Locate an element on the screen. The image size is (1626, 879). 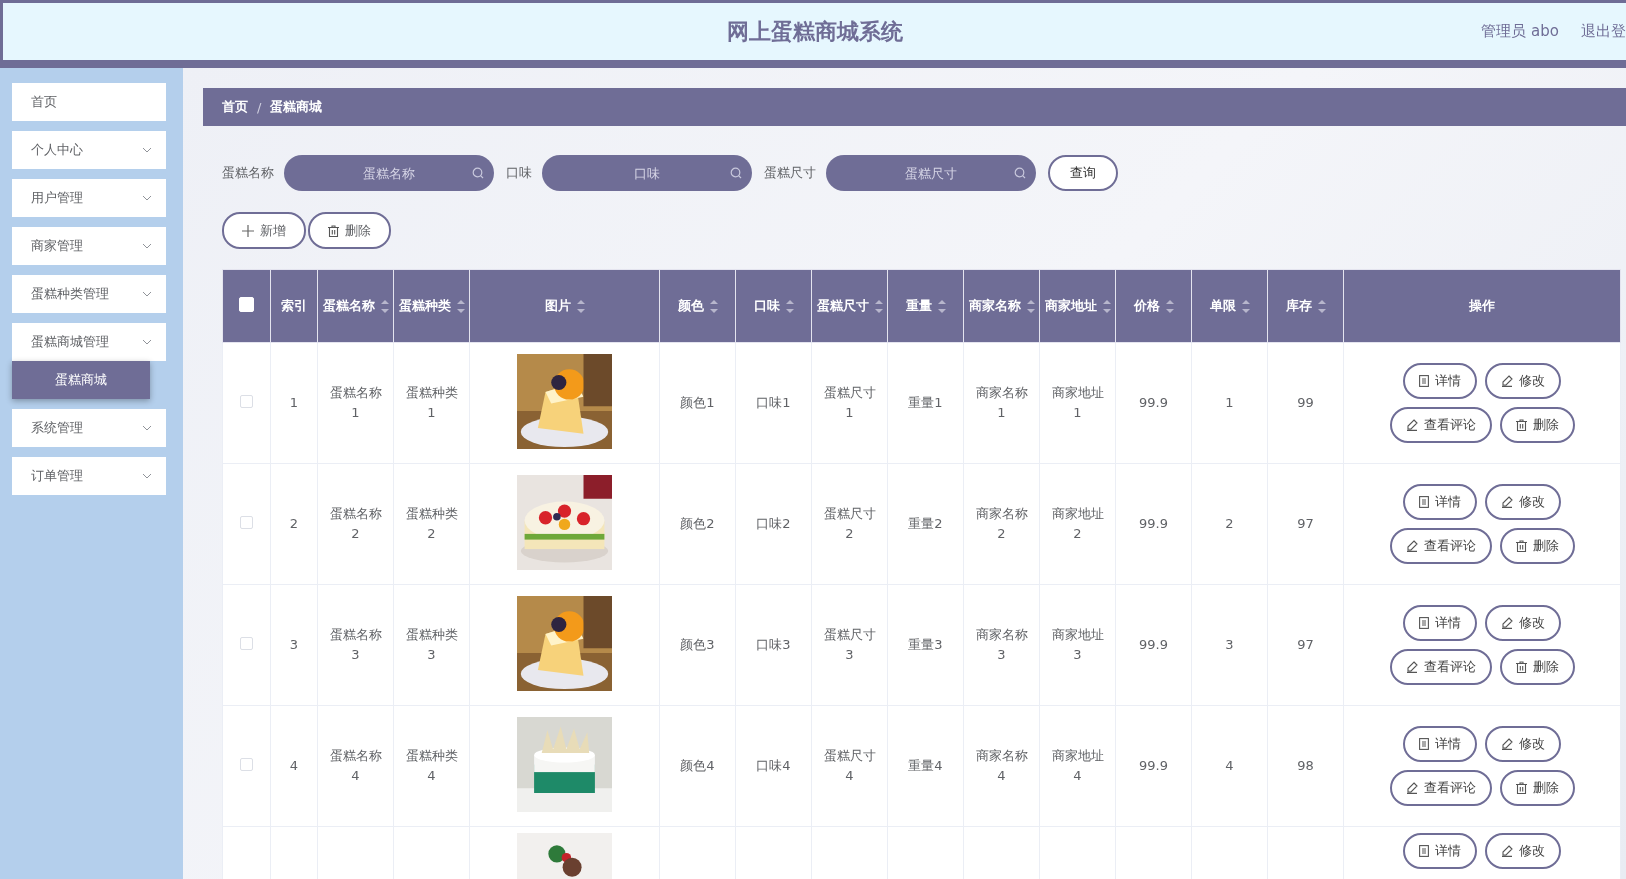
submenu-item: 蛋糕商城 is located at coordinates (81, 380).